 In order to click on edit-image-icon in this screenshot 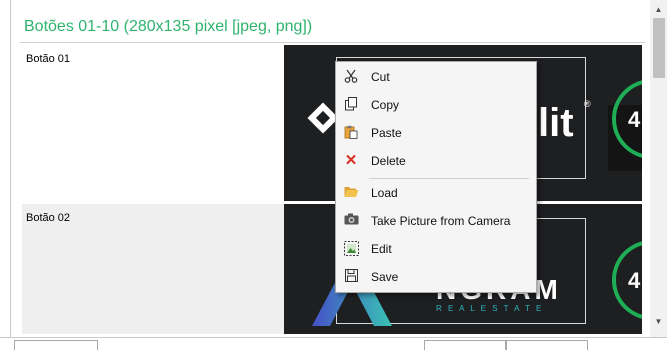, I will do `click(351, 249)`.